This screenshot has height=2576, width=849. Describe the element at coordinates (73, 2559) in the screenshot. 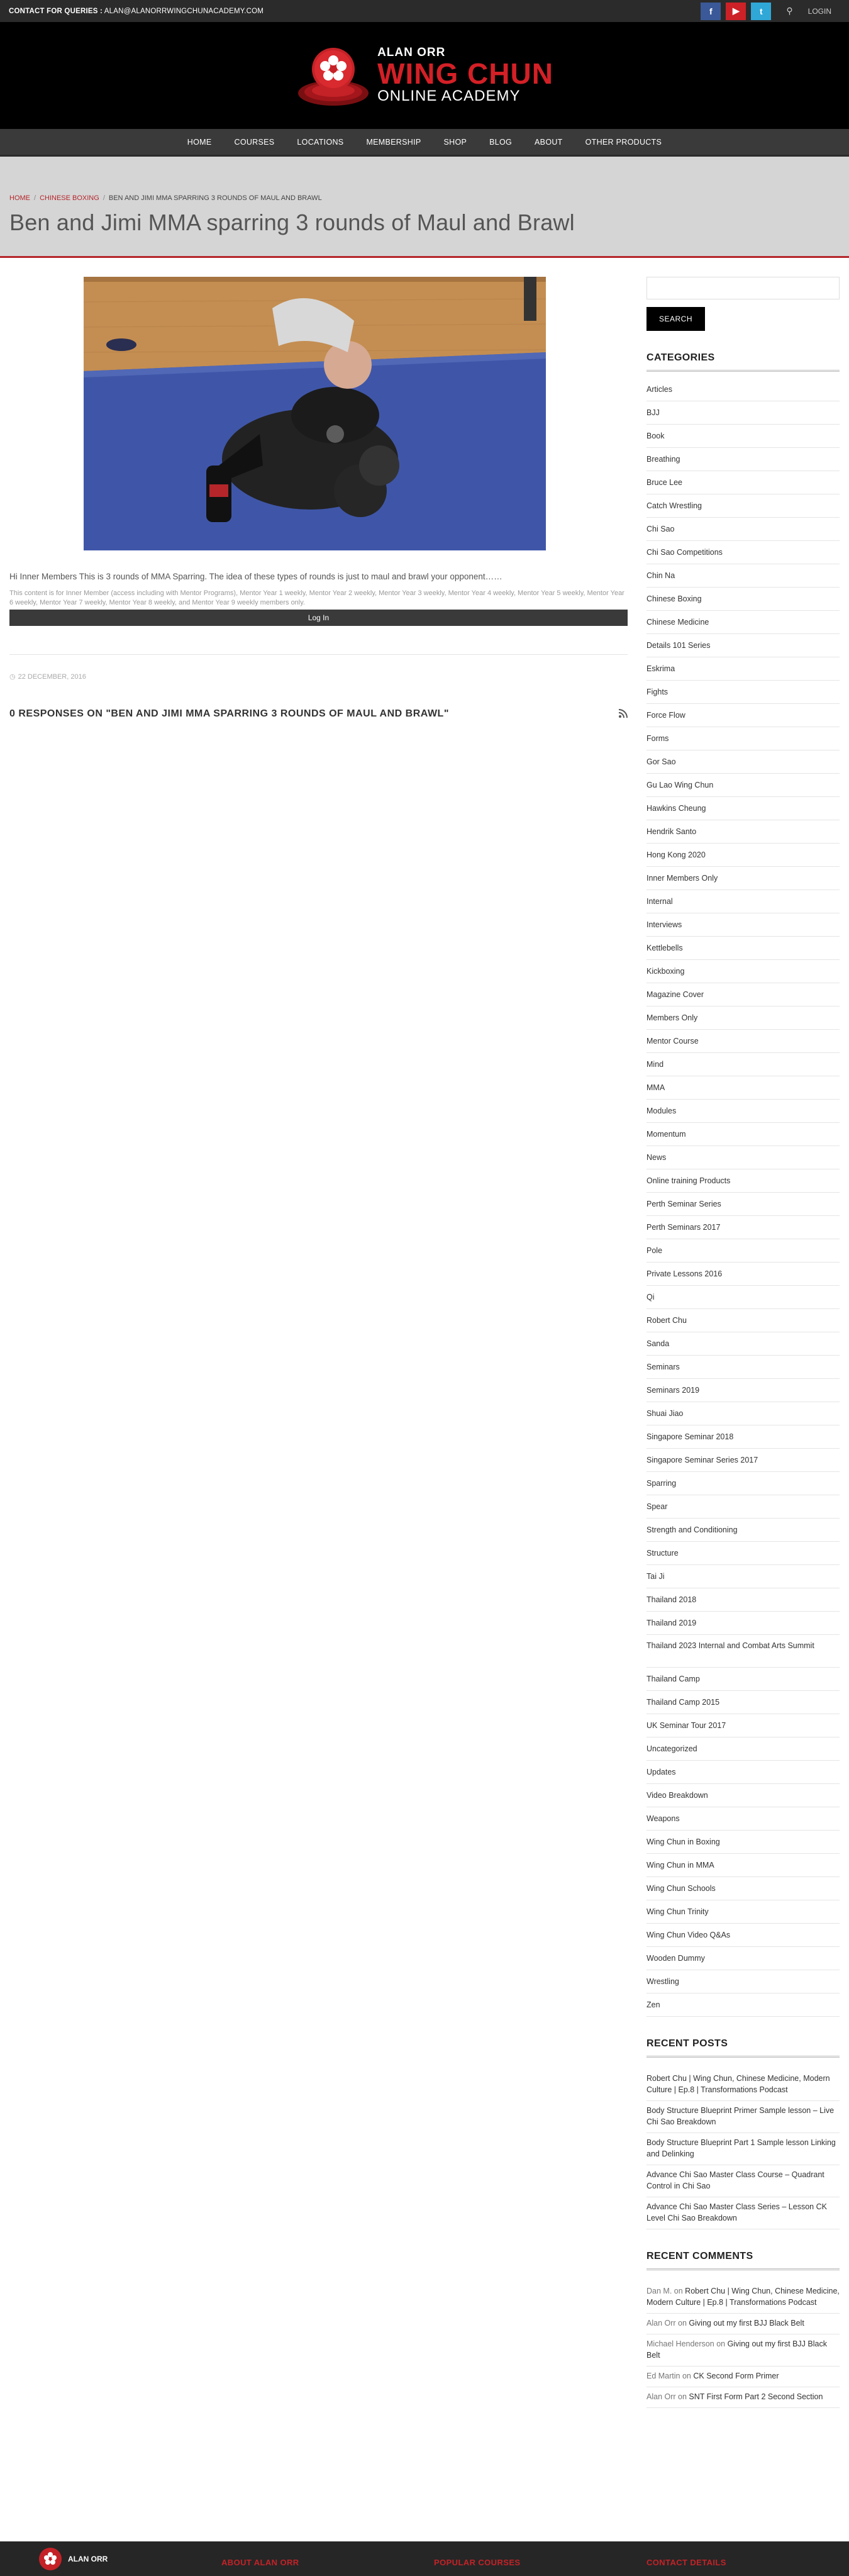

I see `footer-logo: ALAN ORR` at that location.